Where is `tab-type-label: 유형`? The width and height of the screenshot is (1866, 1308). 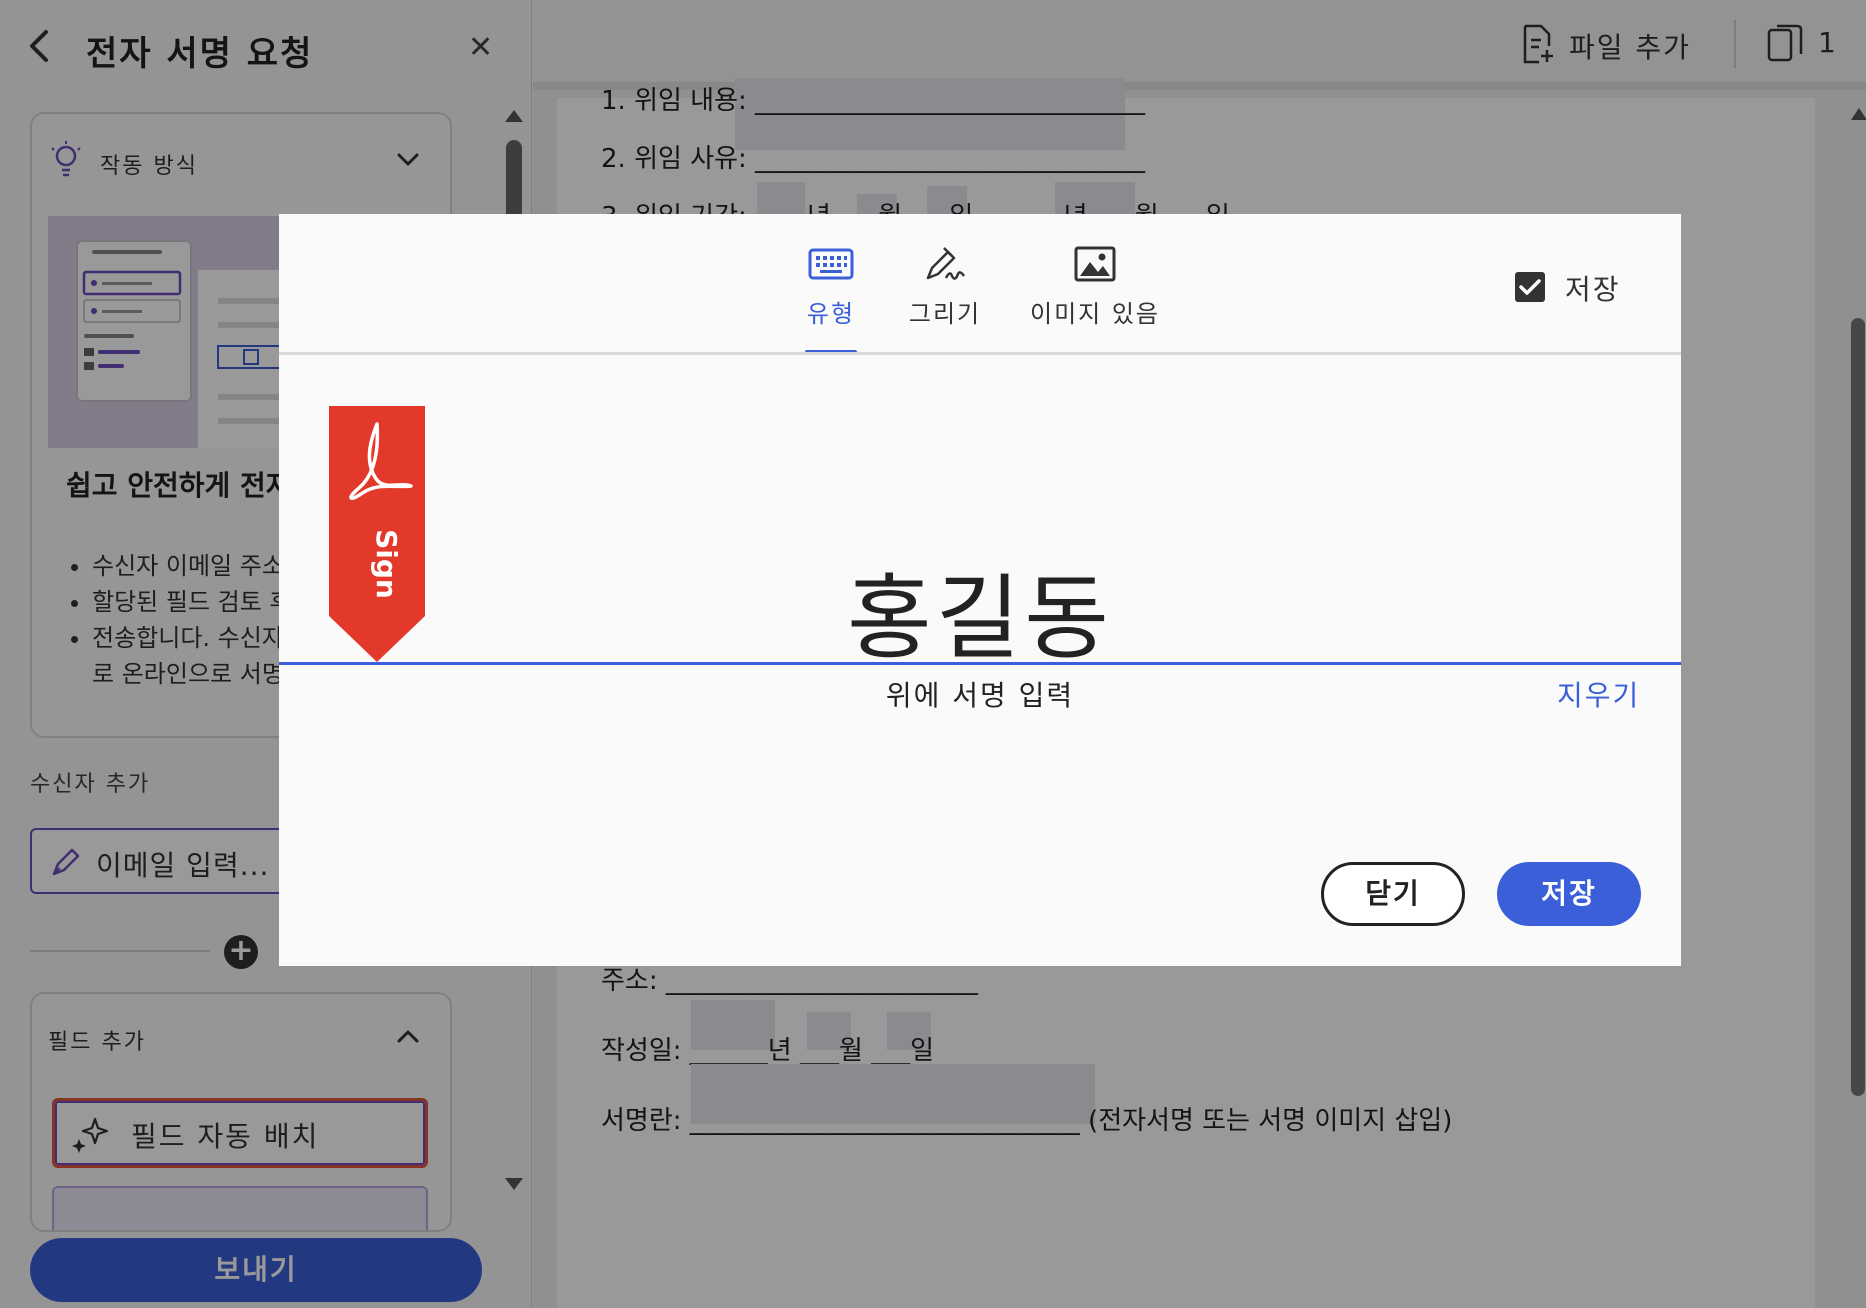
tab-type-label: 유형 is located at coordinates (831, 314).